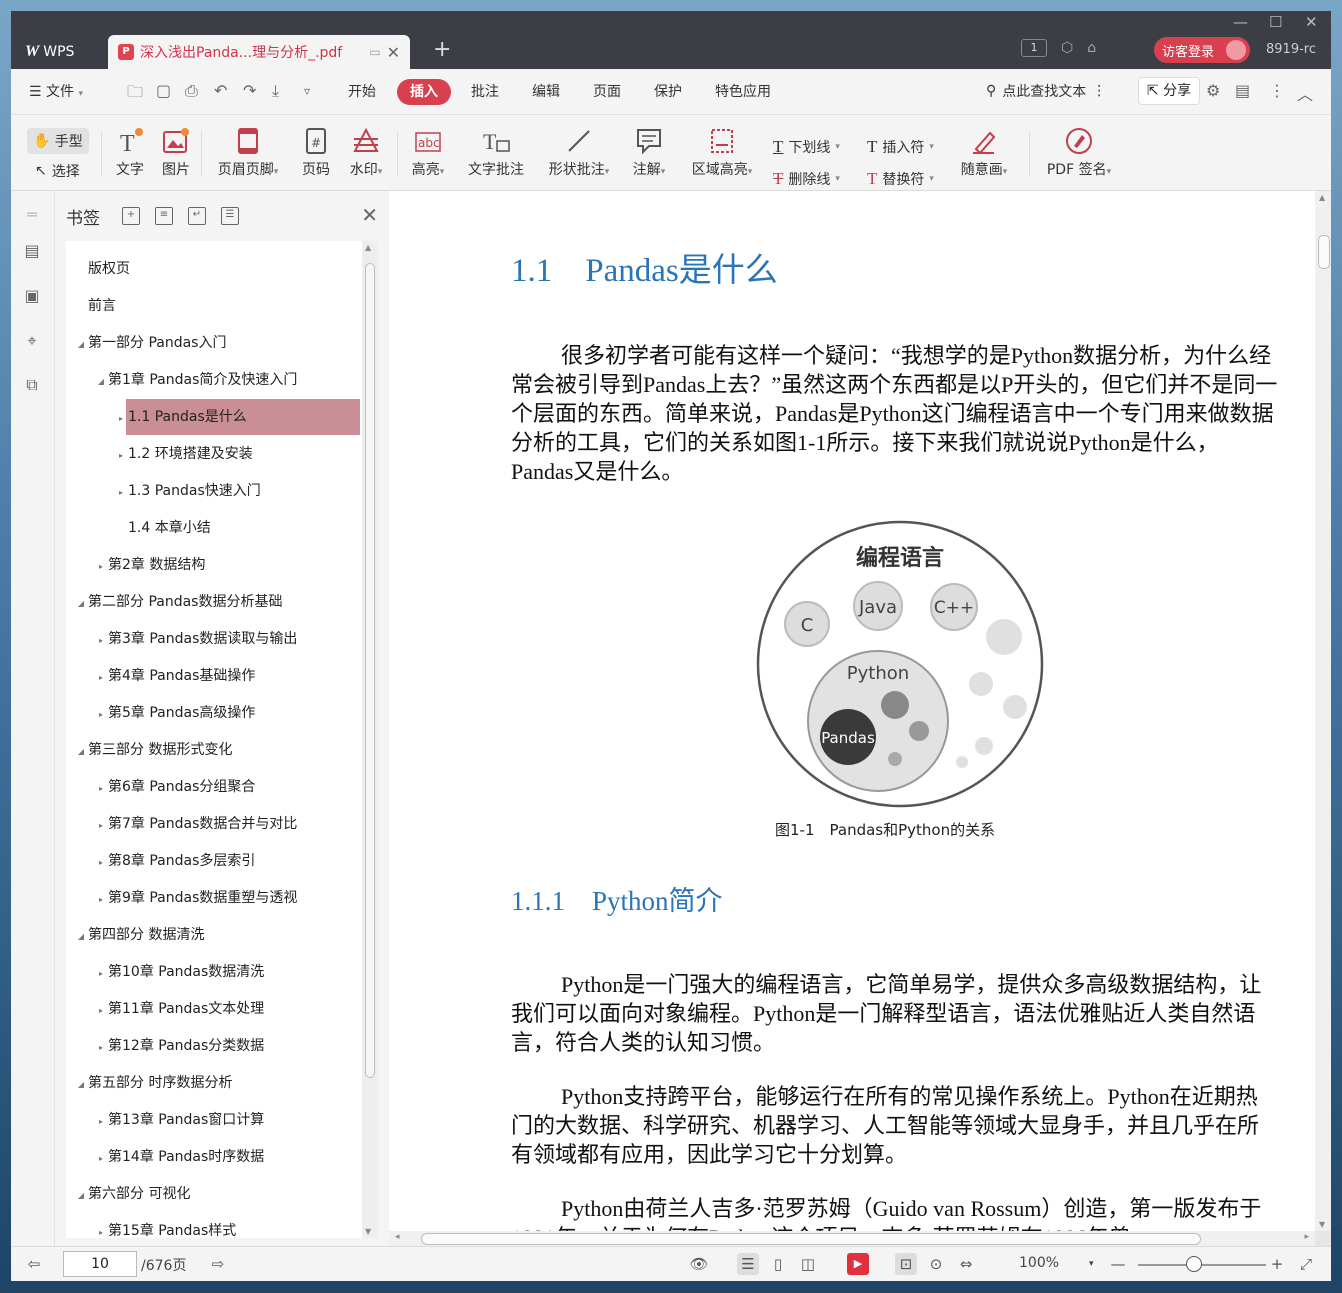 Image resolution: width=1342 pixels, height=1293 pixels. I want to click on single-page-view-icon: ▯, so click(778, 1264).